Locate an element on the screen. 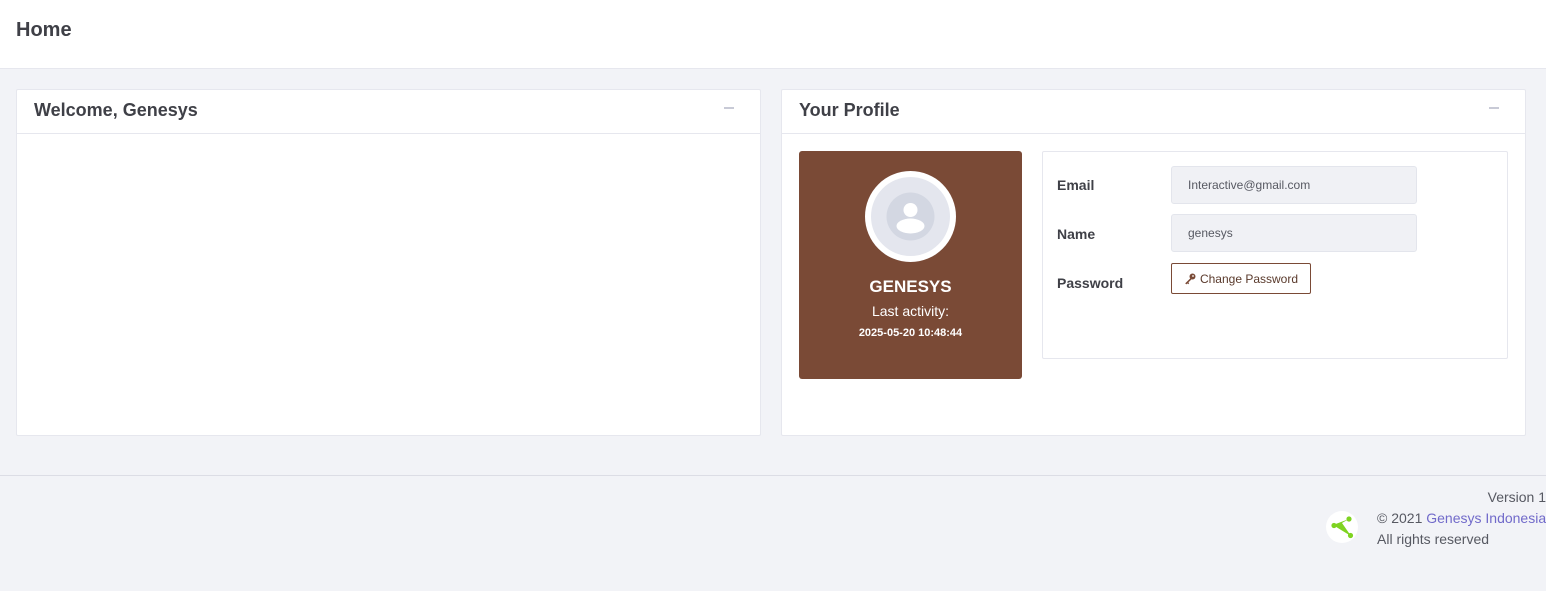 This screenshot has height=591, width=1546. footer-copyright: © 2021 Genesys Indonesia is located at coordinates (1461, 518).